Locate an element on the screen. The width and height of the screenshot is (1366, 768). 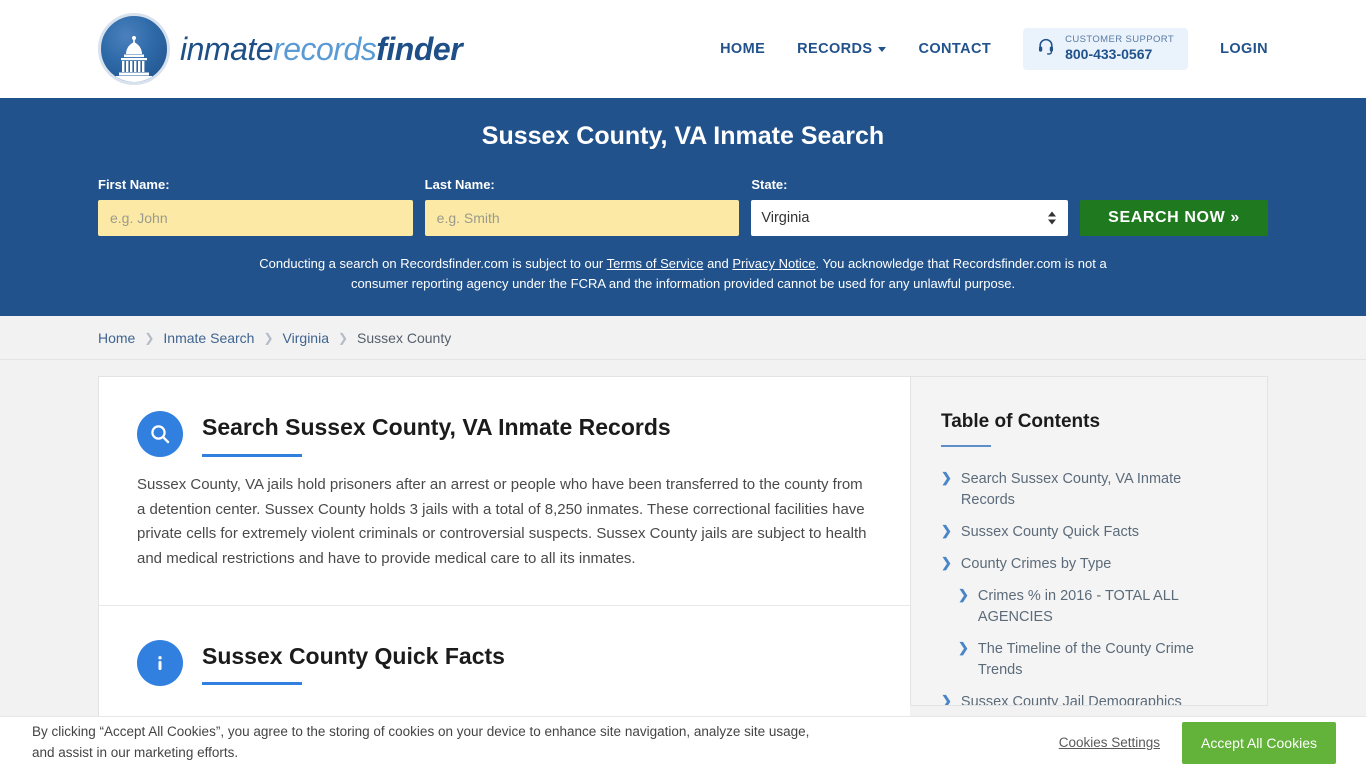
breadcrumb-item-inmate-search: Inmate Search is located at coordinates (208, 338).